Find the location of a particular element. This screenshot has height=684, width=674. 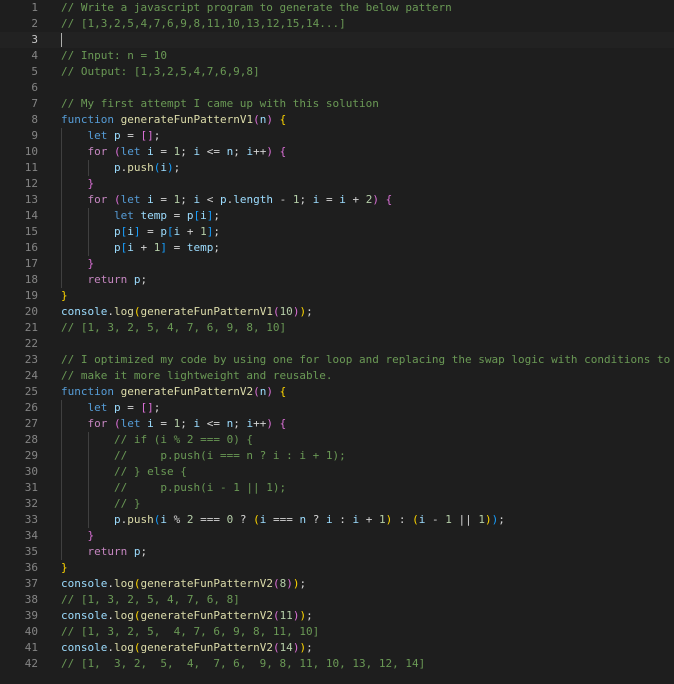

code-line: 8 function generateFunPatternV1(n) { is located at coordinates (337, 120).